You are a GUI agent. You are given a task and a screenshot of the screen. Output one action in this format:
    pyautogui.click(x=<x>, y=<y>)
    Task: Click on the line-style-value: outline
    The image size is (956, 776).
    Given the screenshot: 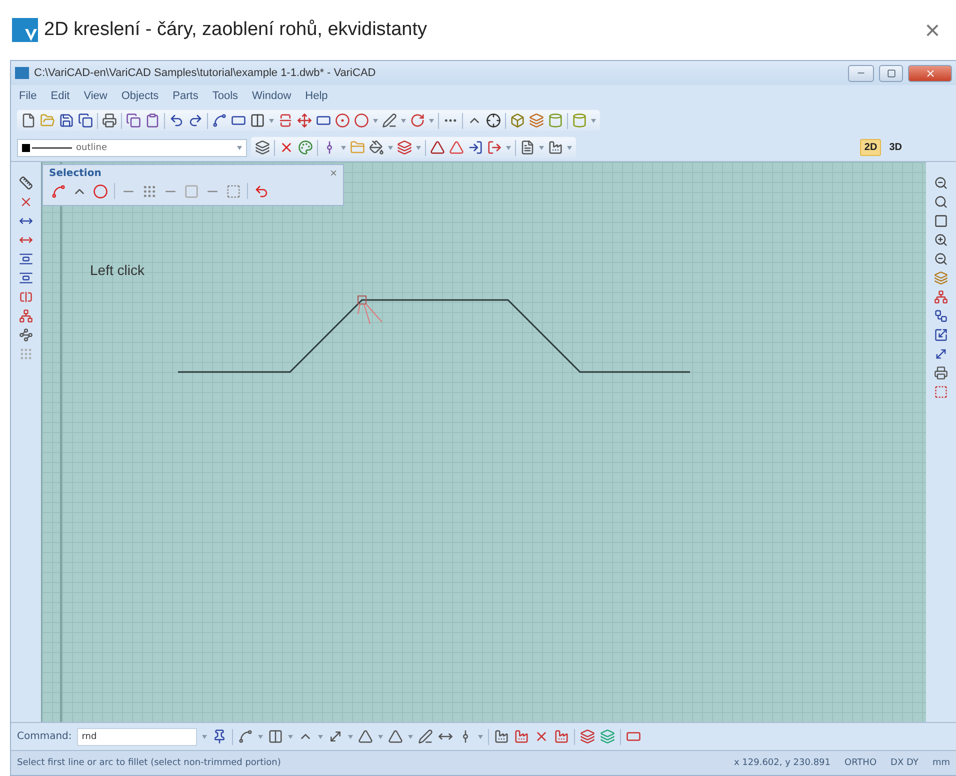 What is the action you would take?
    pyautogui.click(x=92, y=147)
    